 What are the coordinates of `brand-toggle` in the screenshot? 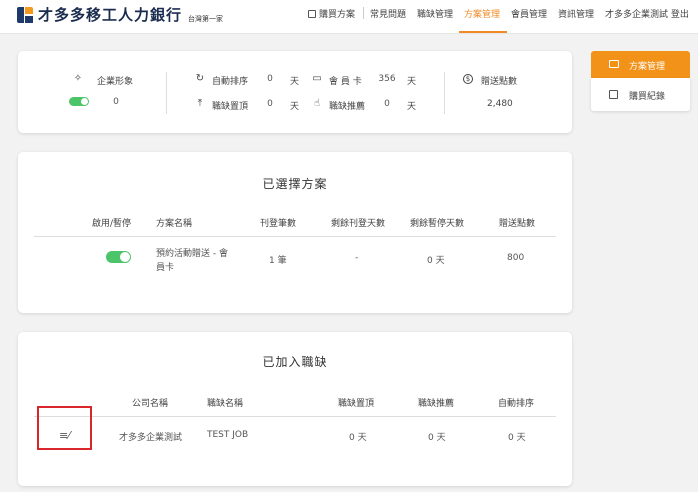 It's located at (79, 101).